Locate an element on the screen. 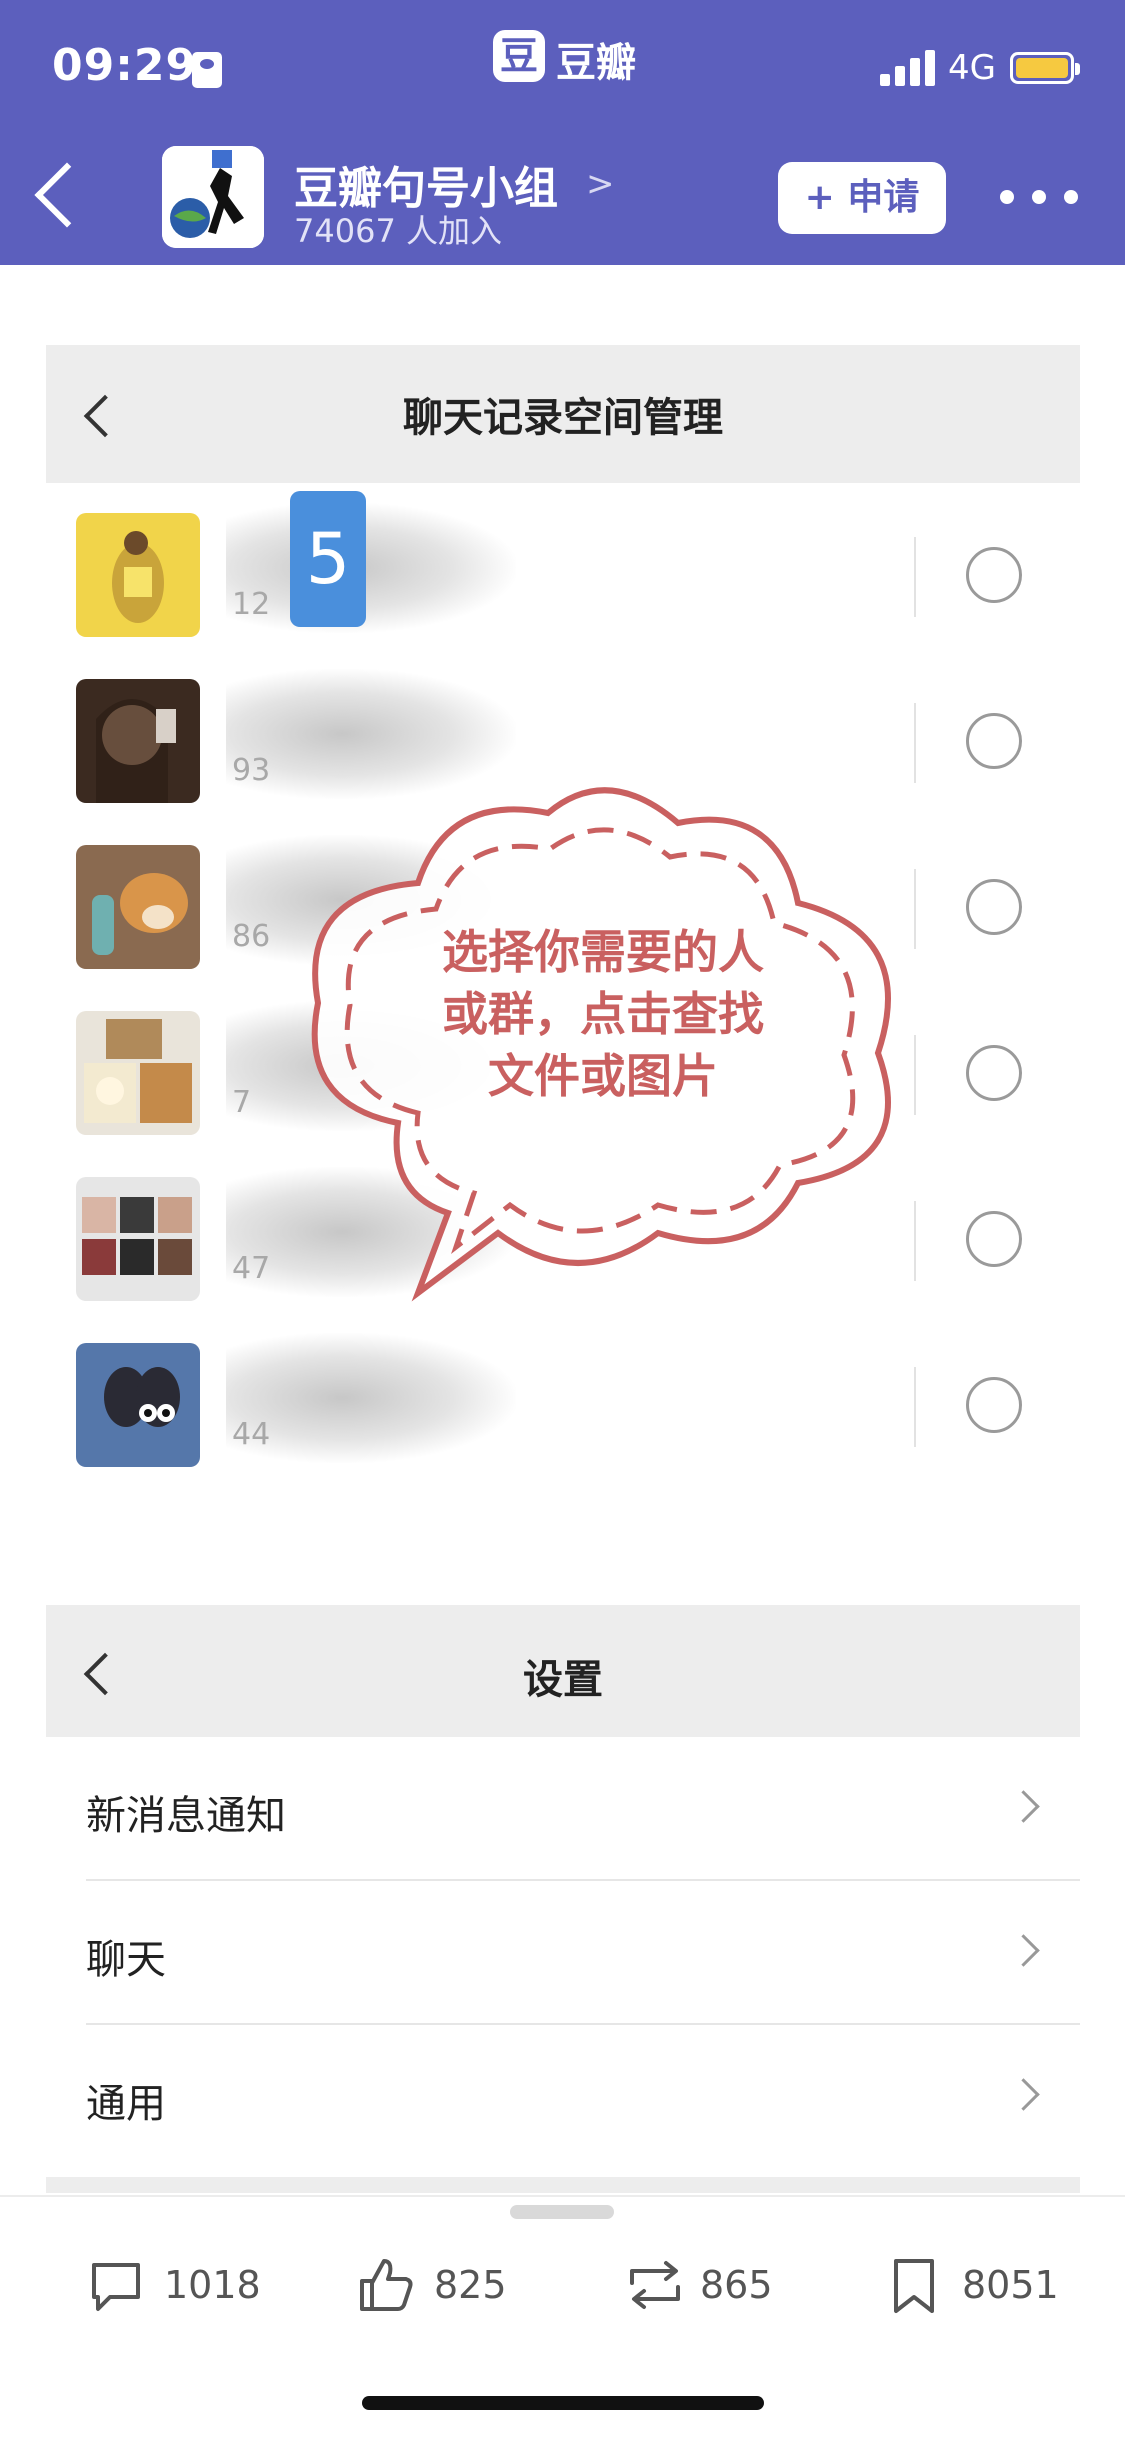 This screenshot has height=2438, width=1125. group-nav-bar: 豆瓣句号小组 > 74067 人加入 + 申请 is located at coordinates (562, 200).